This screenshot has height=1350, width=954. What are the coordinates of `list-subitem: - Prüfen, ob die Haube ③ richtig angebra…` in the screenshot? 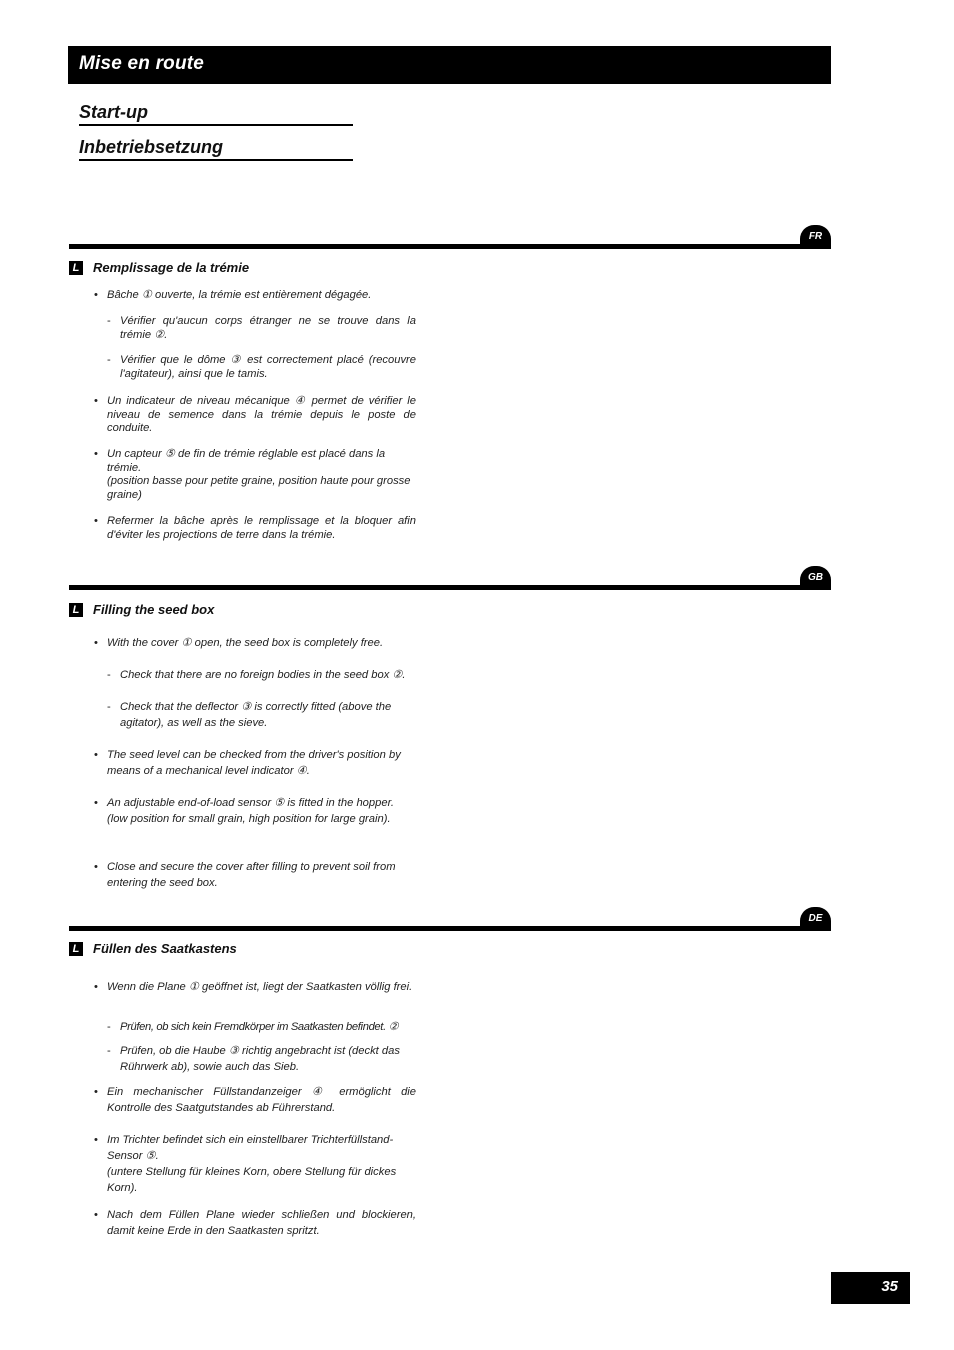 It's located at (253, 1059).